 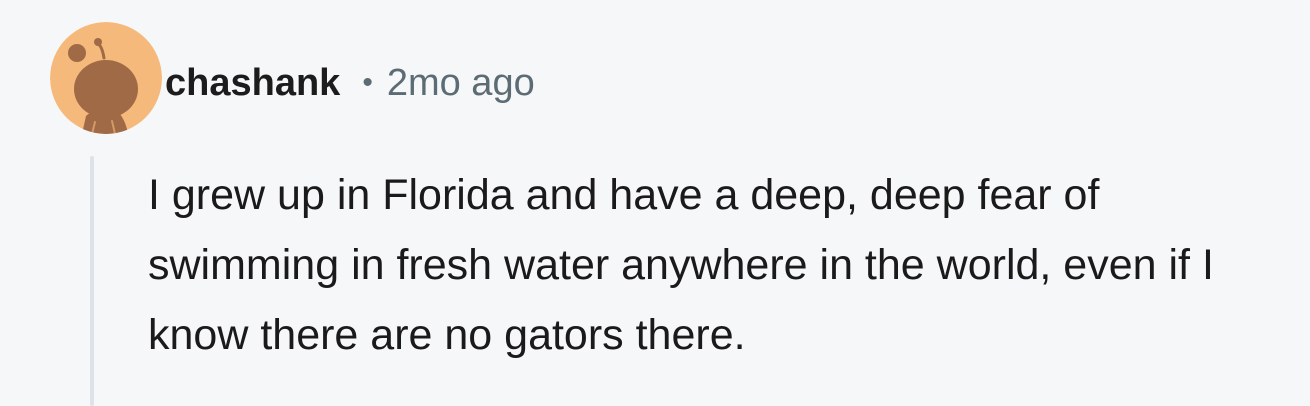 I want to click on avatar, so click(x=106, y=78).